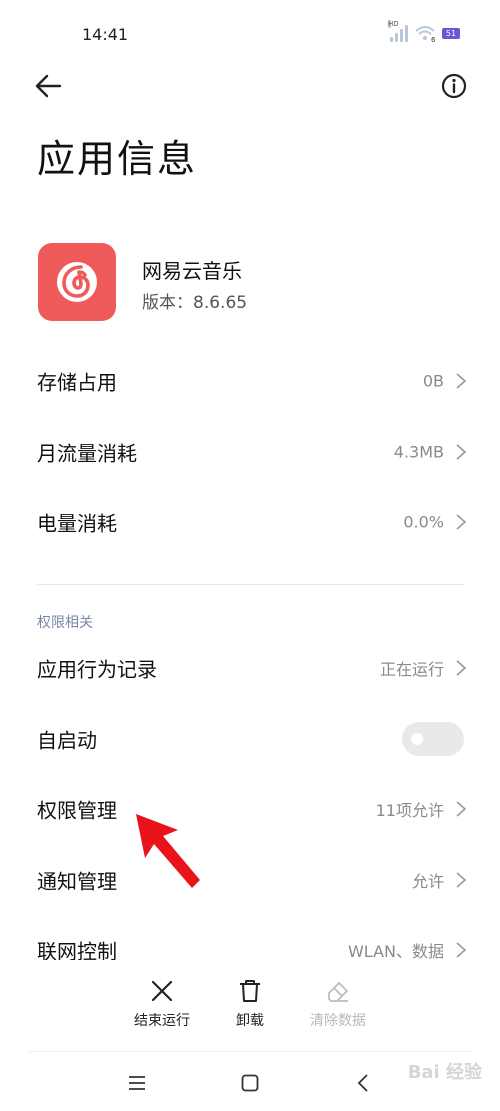  I want to click on home-nav-button, so click(250, 1083).